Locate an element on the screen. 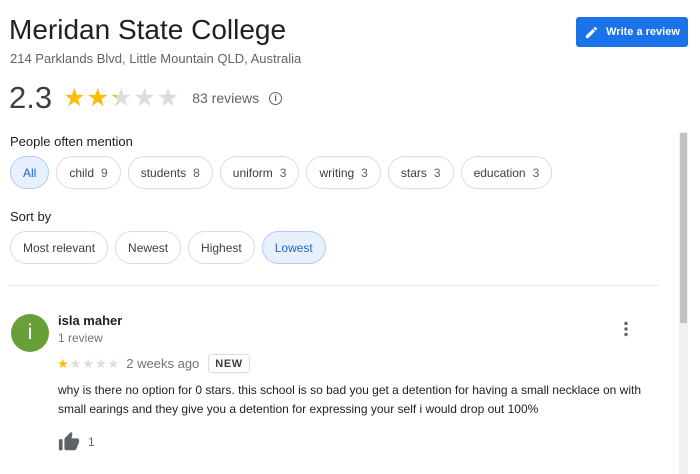 The image size is (700, 474). sort-option-lowest: Lowest is located at coordinates (293, 247).